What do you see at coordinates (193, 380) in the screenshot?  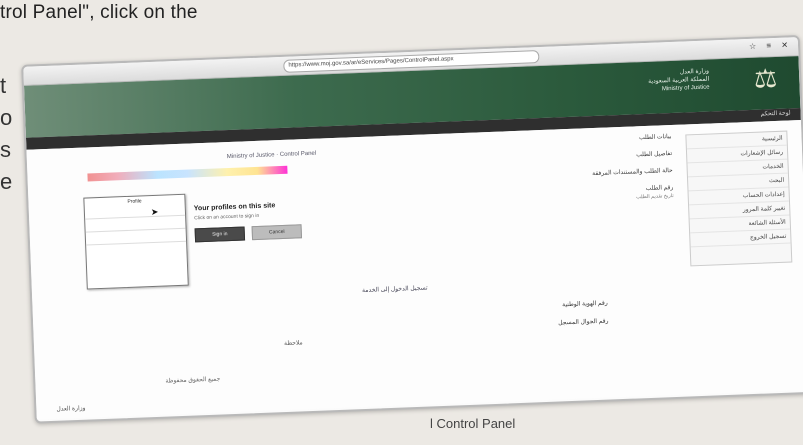 I see `footer-mid: جميع الحقوق محفوظة` at bounding box center [193, 380].